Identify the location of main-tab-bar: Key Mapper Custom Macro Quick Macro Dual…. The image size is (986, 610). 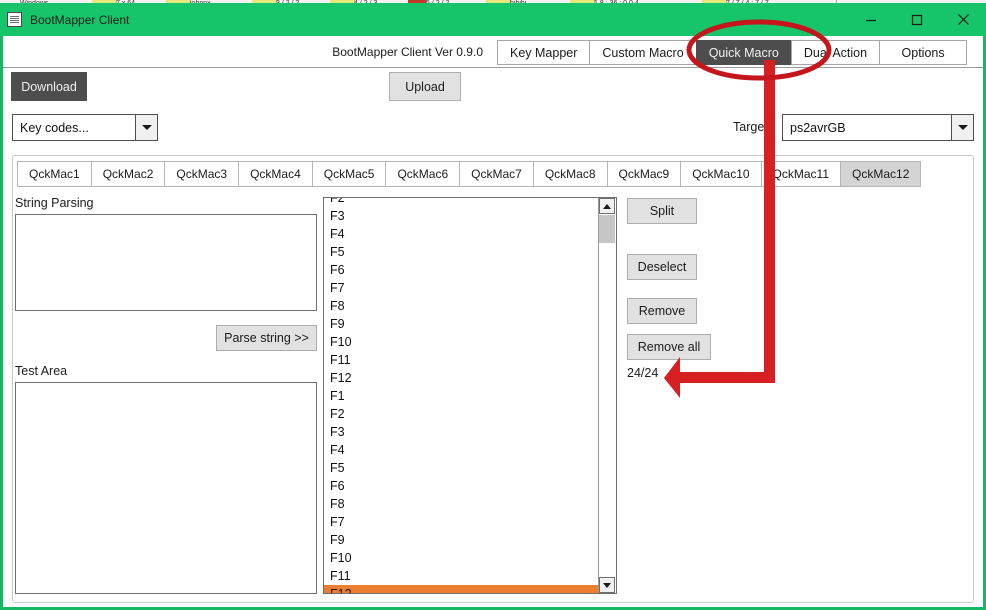
(732, 52).